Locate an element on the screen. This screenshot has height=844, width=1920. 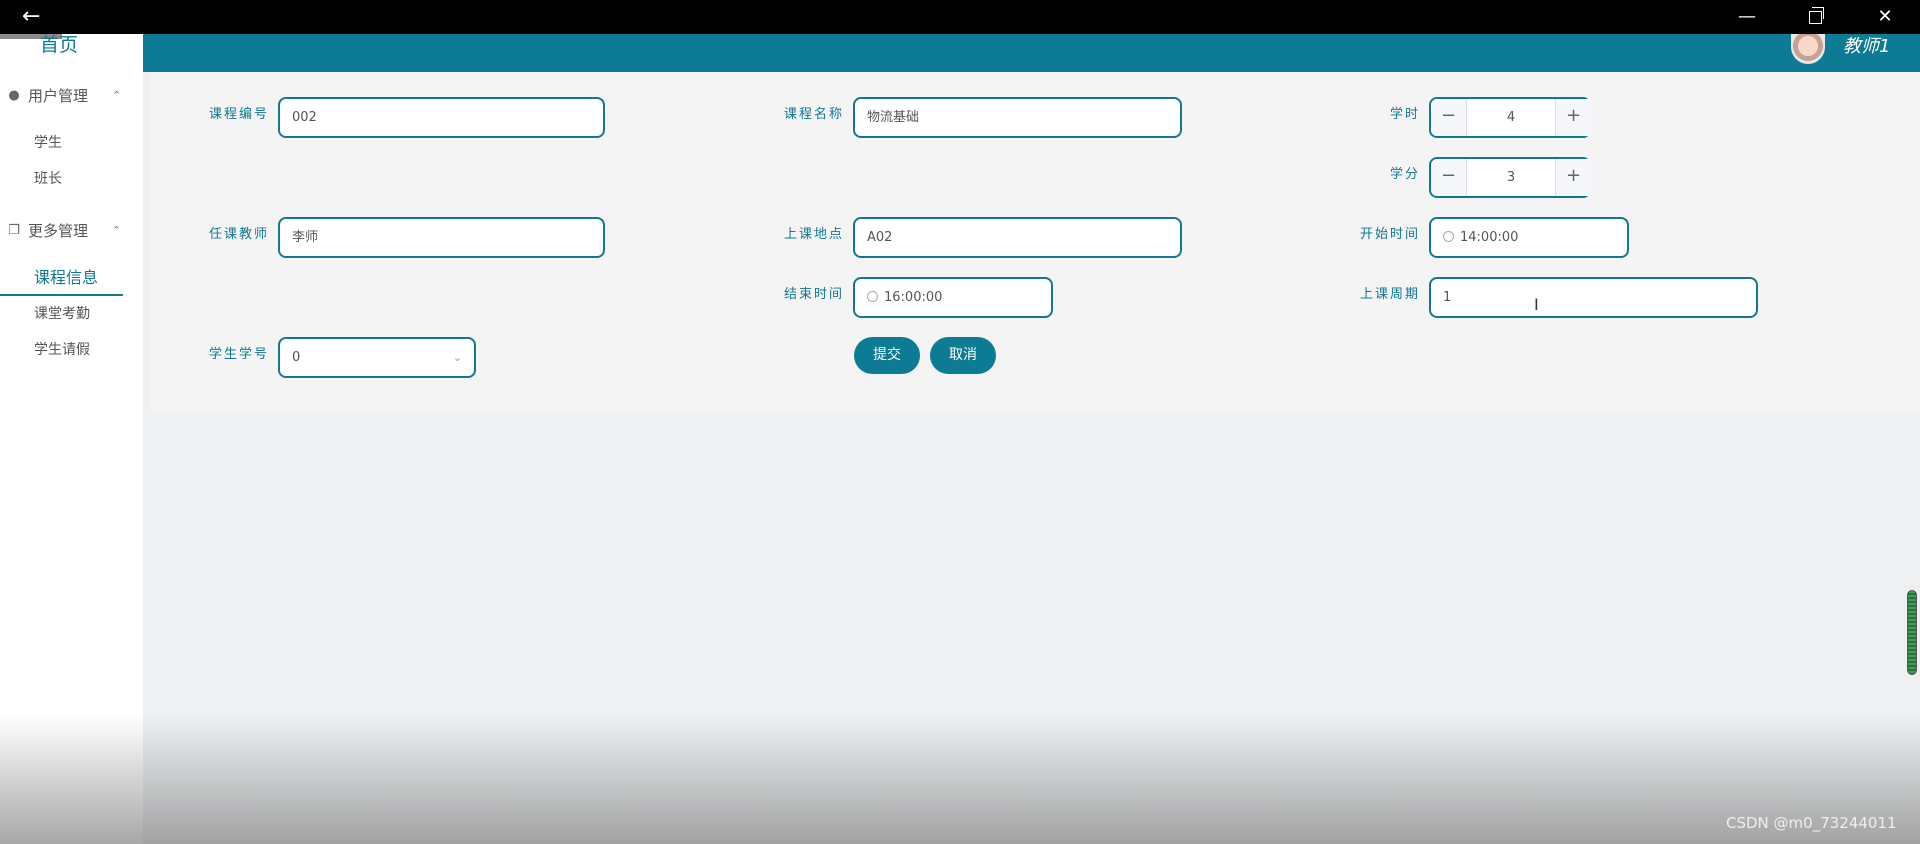
hours-value: 4 is located at coordinates (1511, 117).